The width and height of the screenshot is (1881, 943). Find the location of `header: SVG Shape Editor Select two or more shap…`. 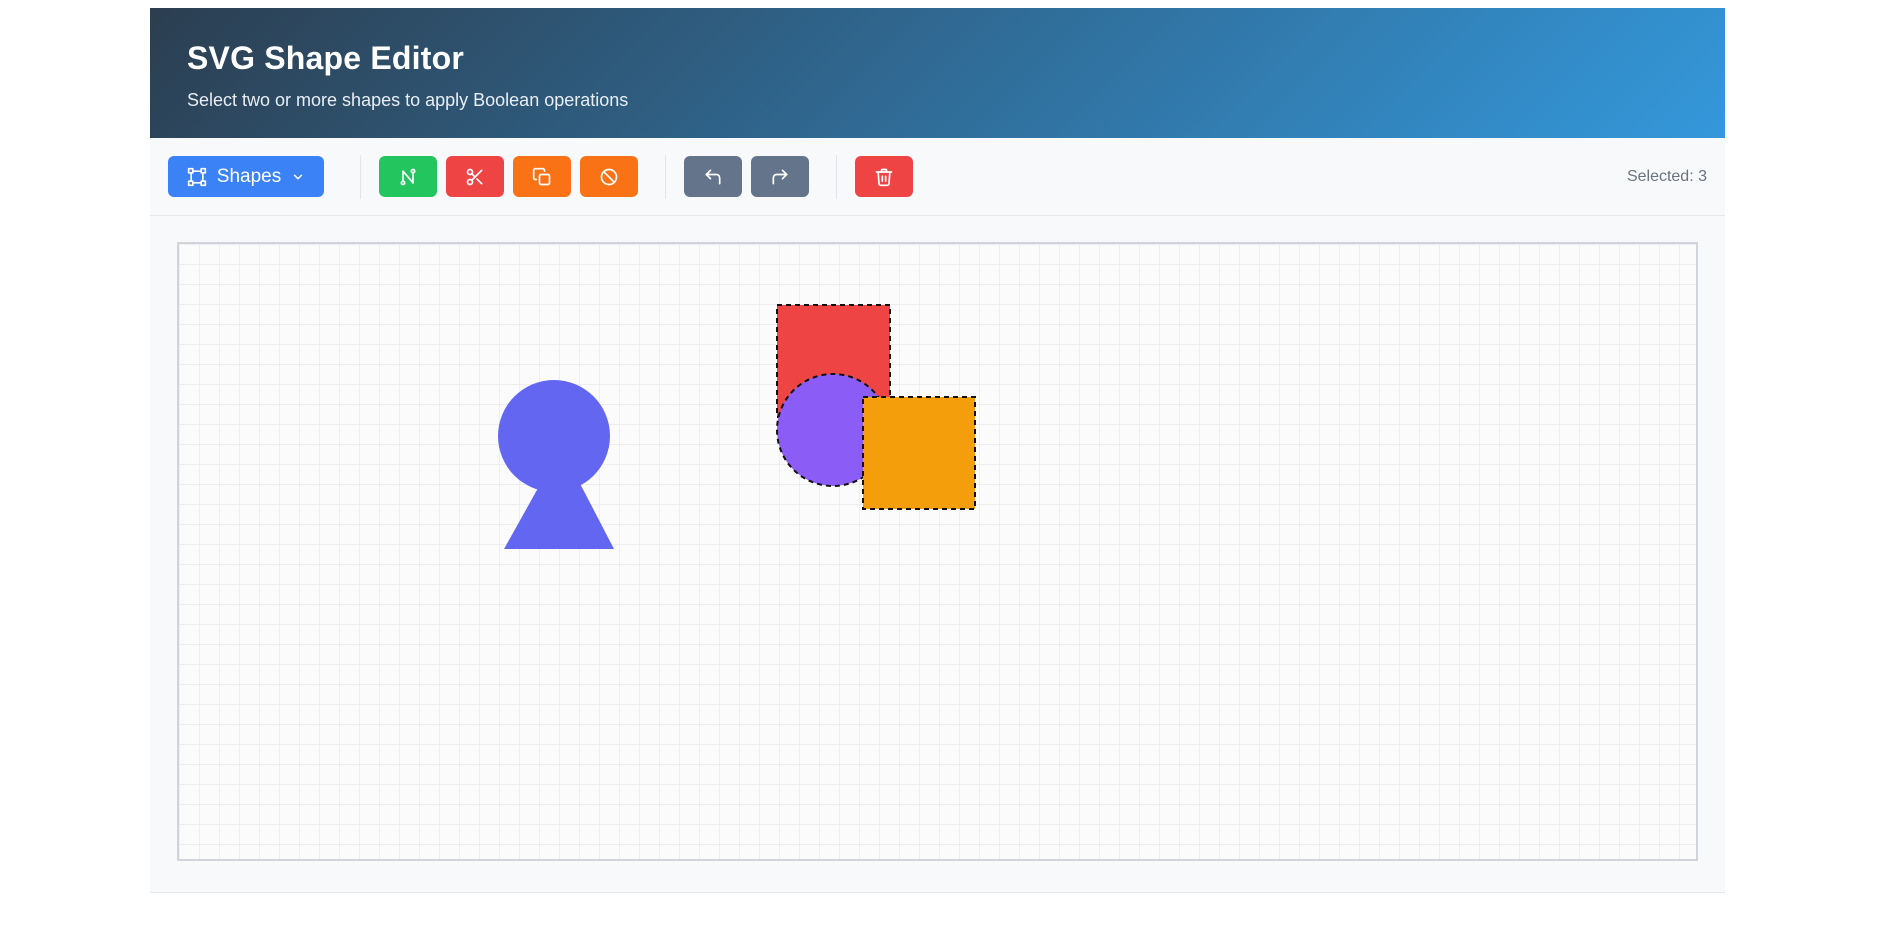

header: SVG Shape Editor Select two or more shap… is located at coordinates (937, 73).